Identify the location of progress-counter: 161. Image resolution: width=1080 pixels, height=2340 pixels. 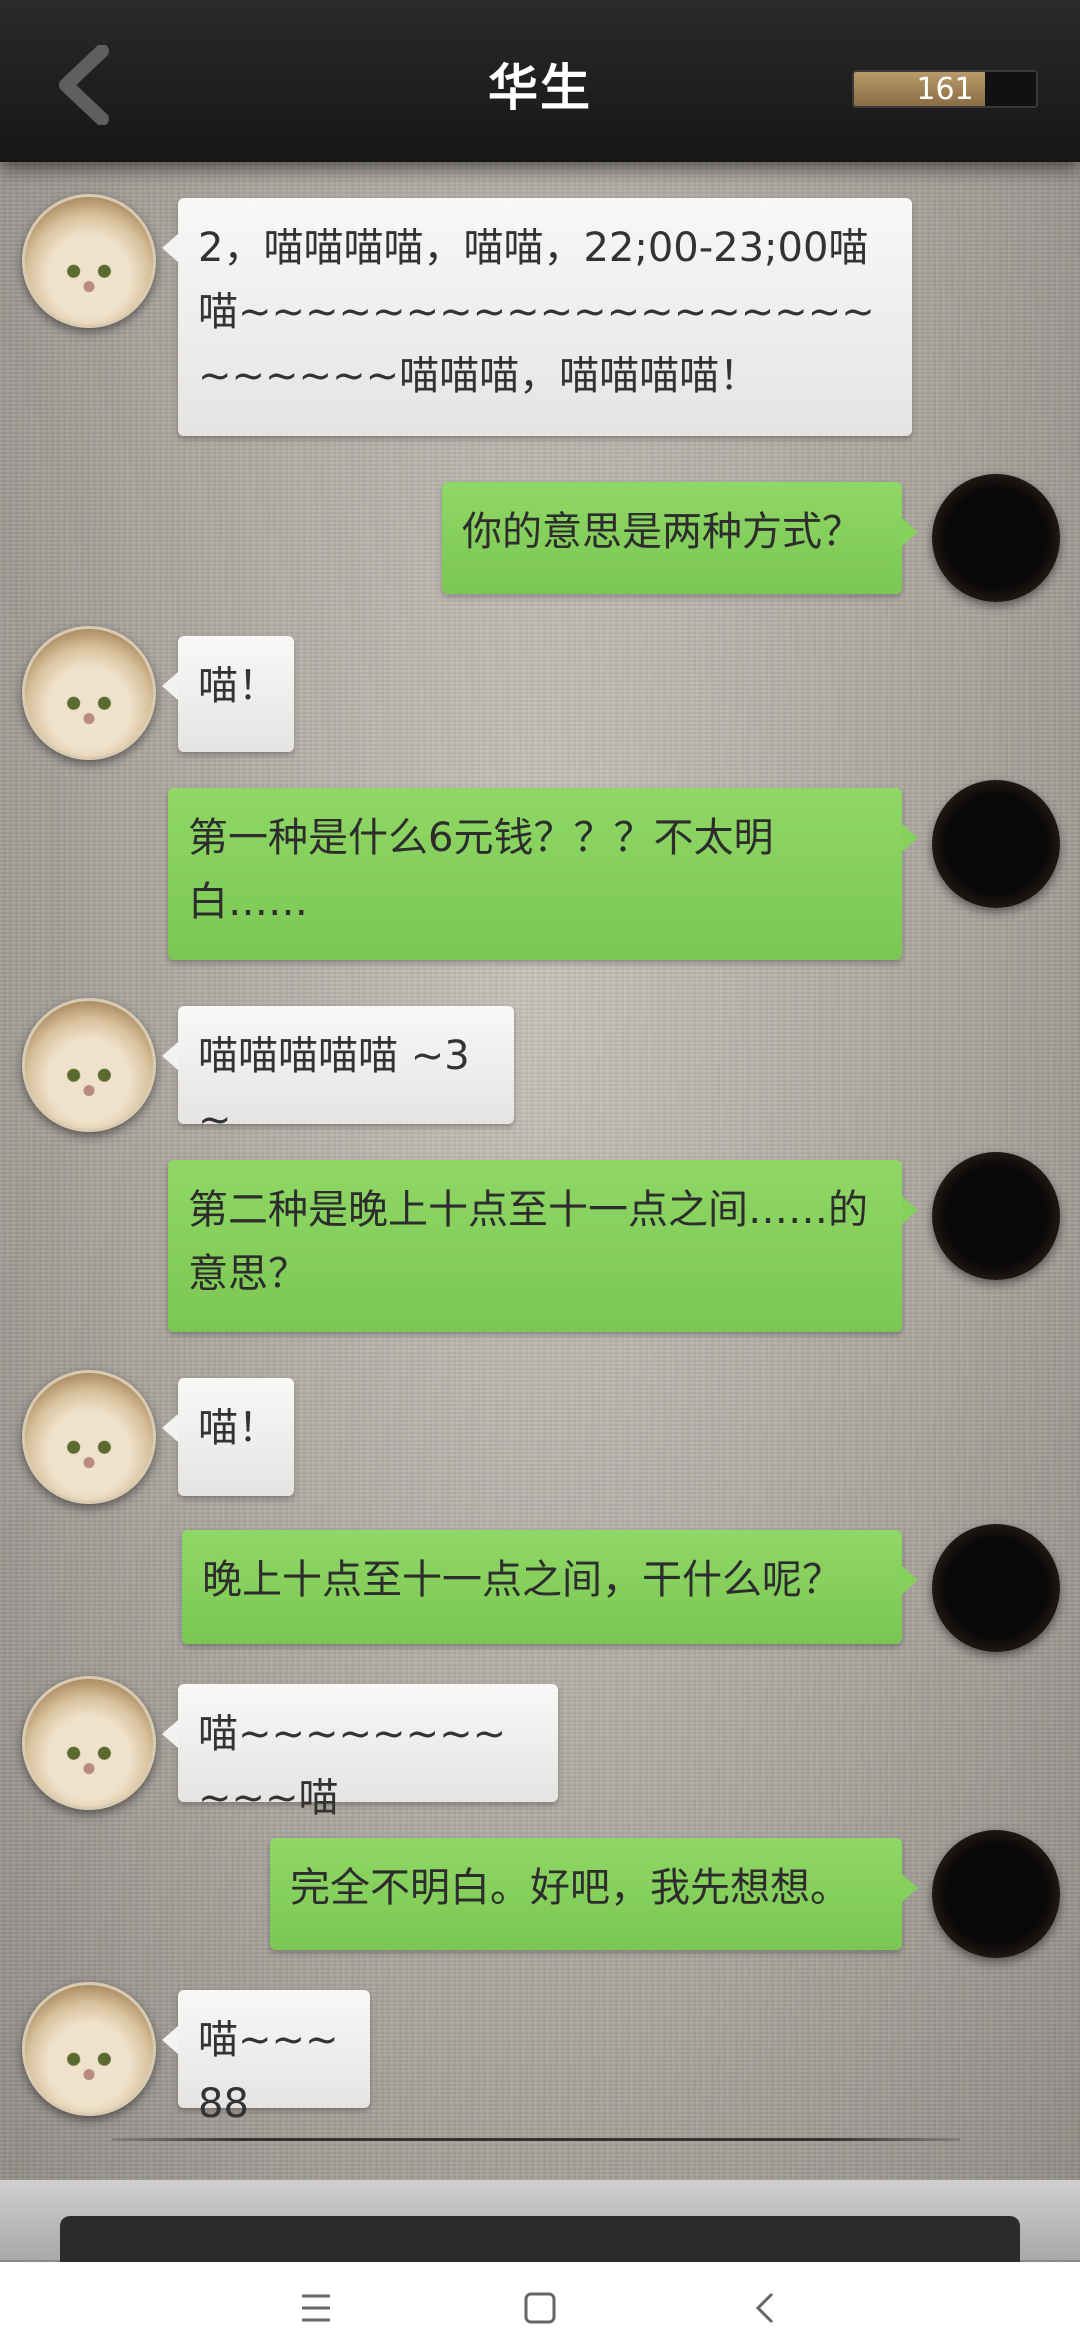
(945, 89).